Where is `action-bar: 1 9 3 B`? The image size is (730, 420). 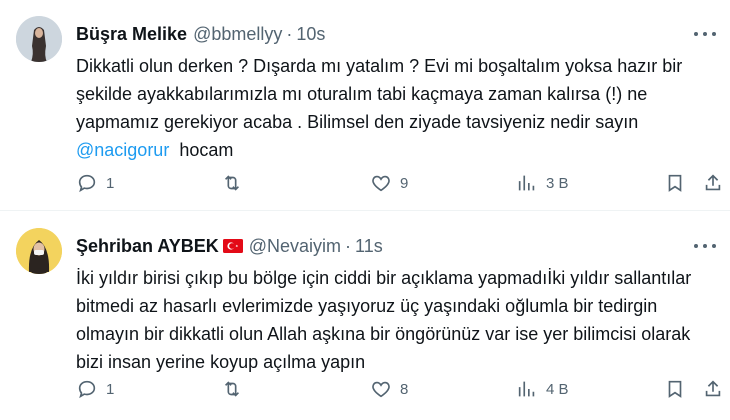
action-bar: 1 9 3 B is located at coordinates (401, 183).